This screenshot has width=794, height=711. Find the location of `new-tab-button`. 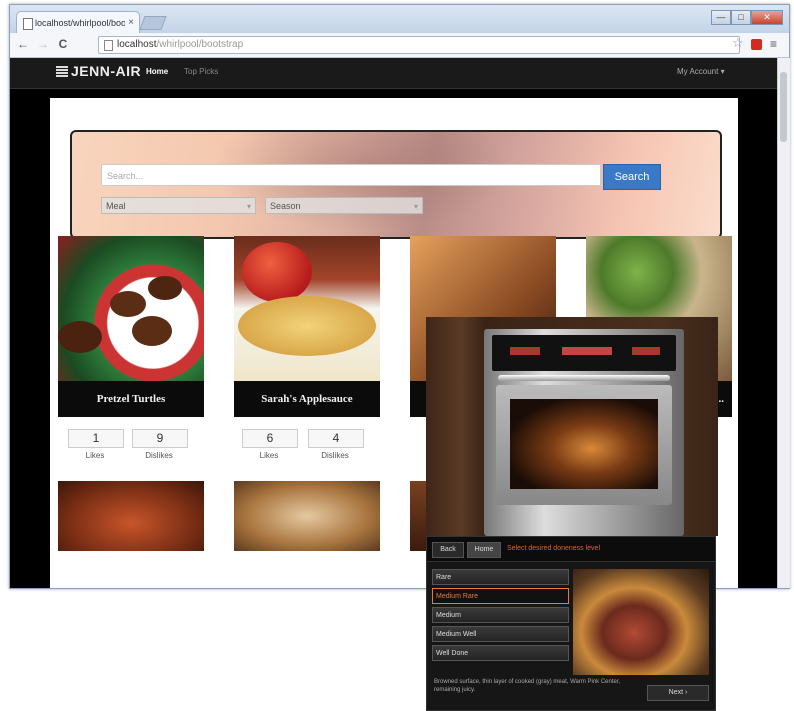

new-tab-button is located at coordinates (153, 23).